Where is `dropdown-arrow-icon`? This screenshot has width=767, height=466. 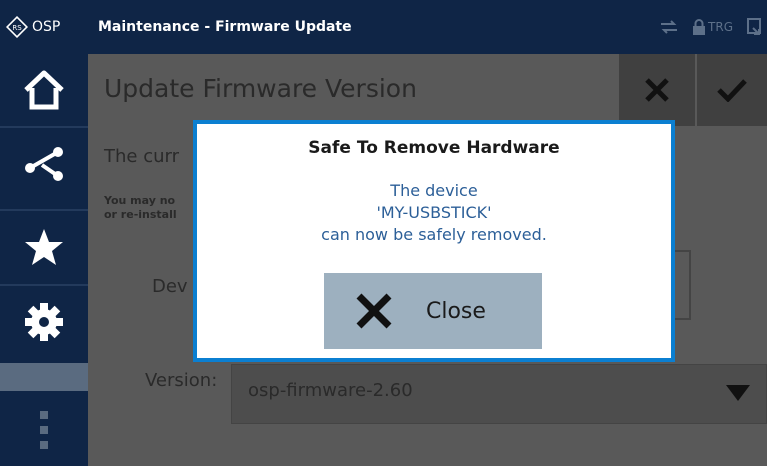
dropdown-arrow-icon is located at coordinates (738, 393).